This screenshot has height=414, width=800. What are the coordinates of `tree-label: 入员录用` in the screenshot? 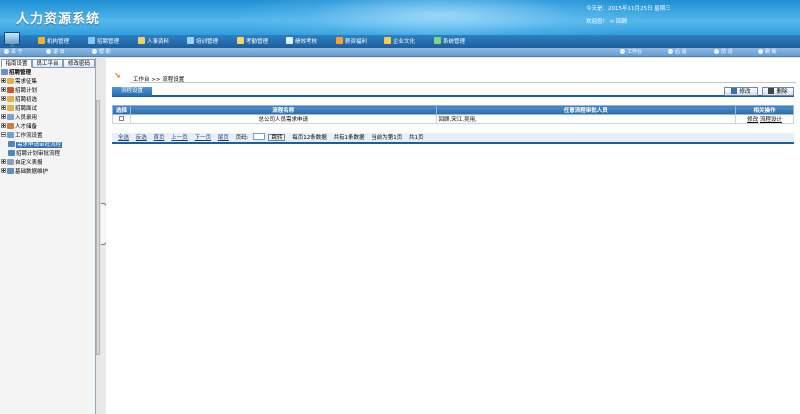 It's located at (26, 118).